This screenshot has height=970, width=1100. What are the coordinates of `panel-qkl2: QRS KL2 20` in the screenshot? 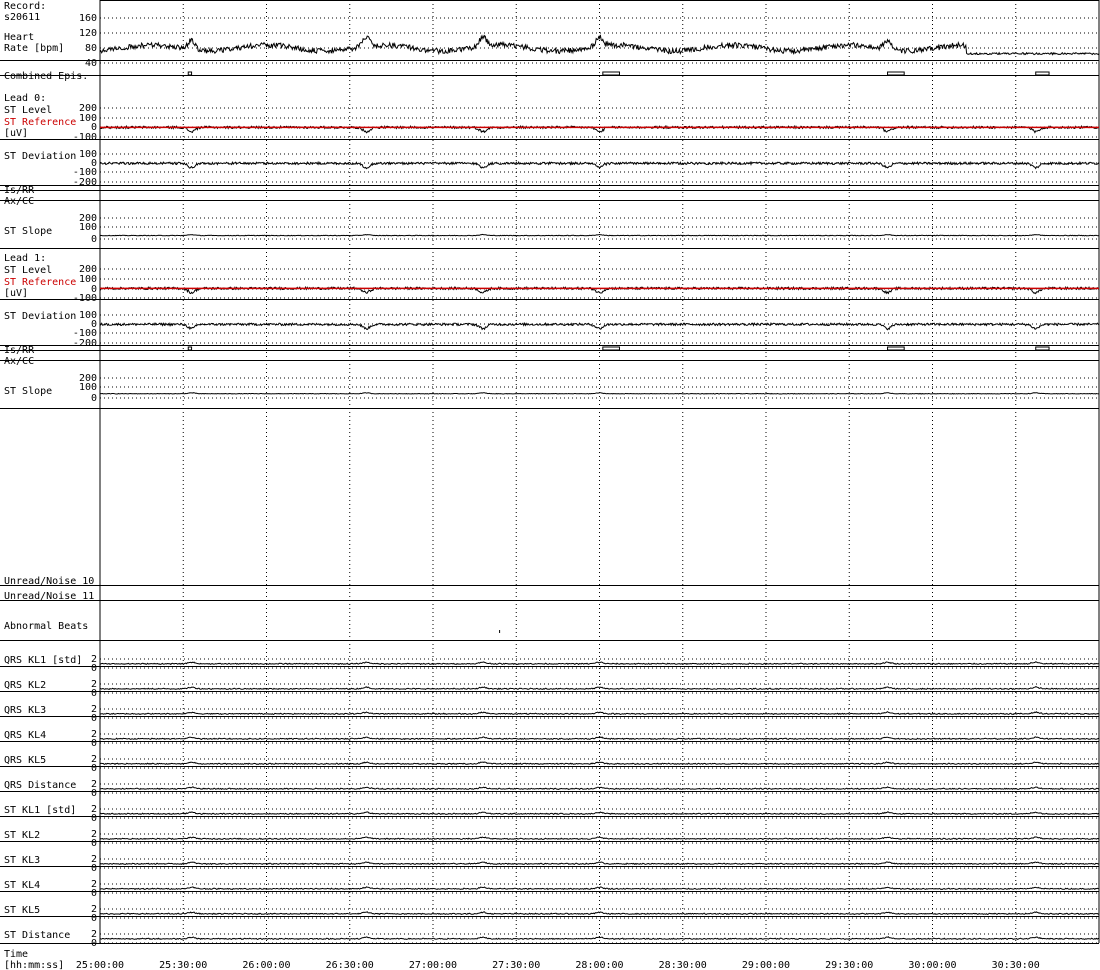 It's located at (550, 689).